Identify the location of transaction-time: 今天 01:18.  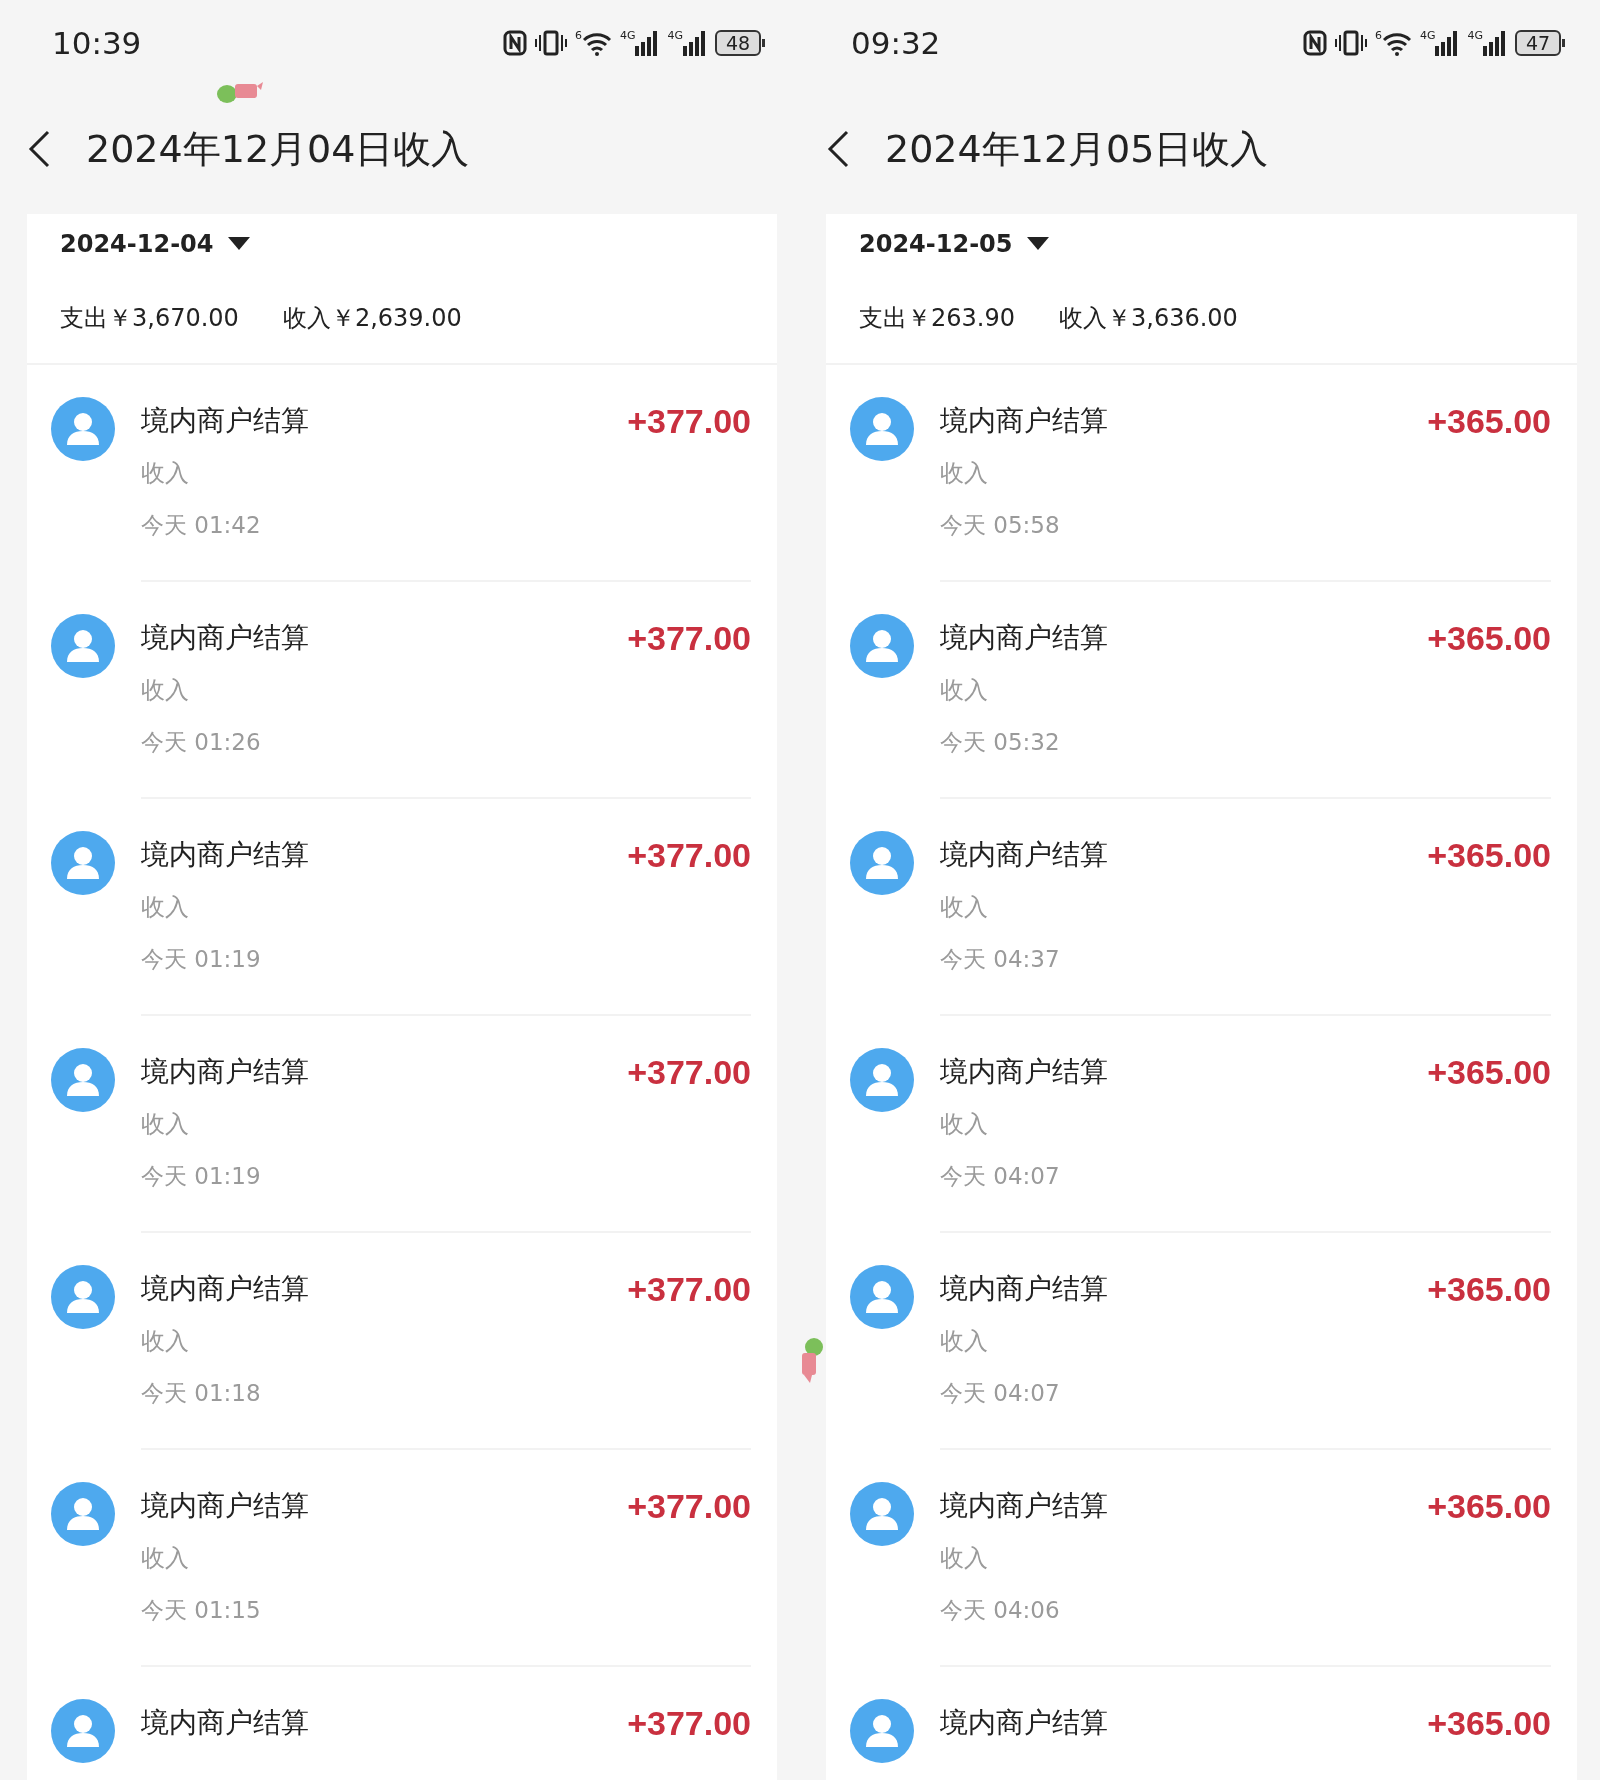
(201, 1393).